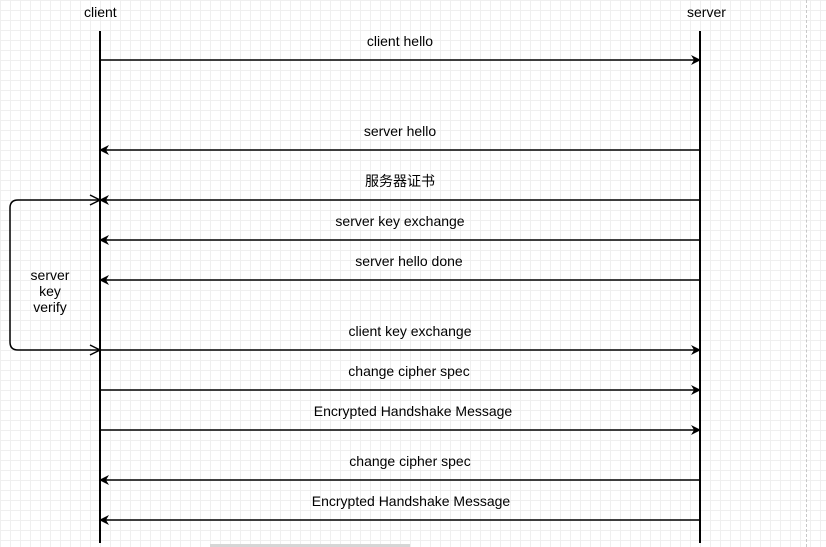  I want to click on message-label-encrypted-handshake-client: Encrypted Handshake Message, so click(413, 411).